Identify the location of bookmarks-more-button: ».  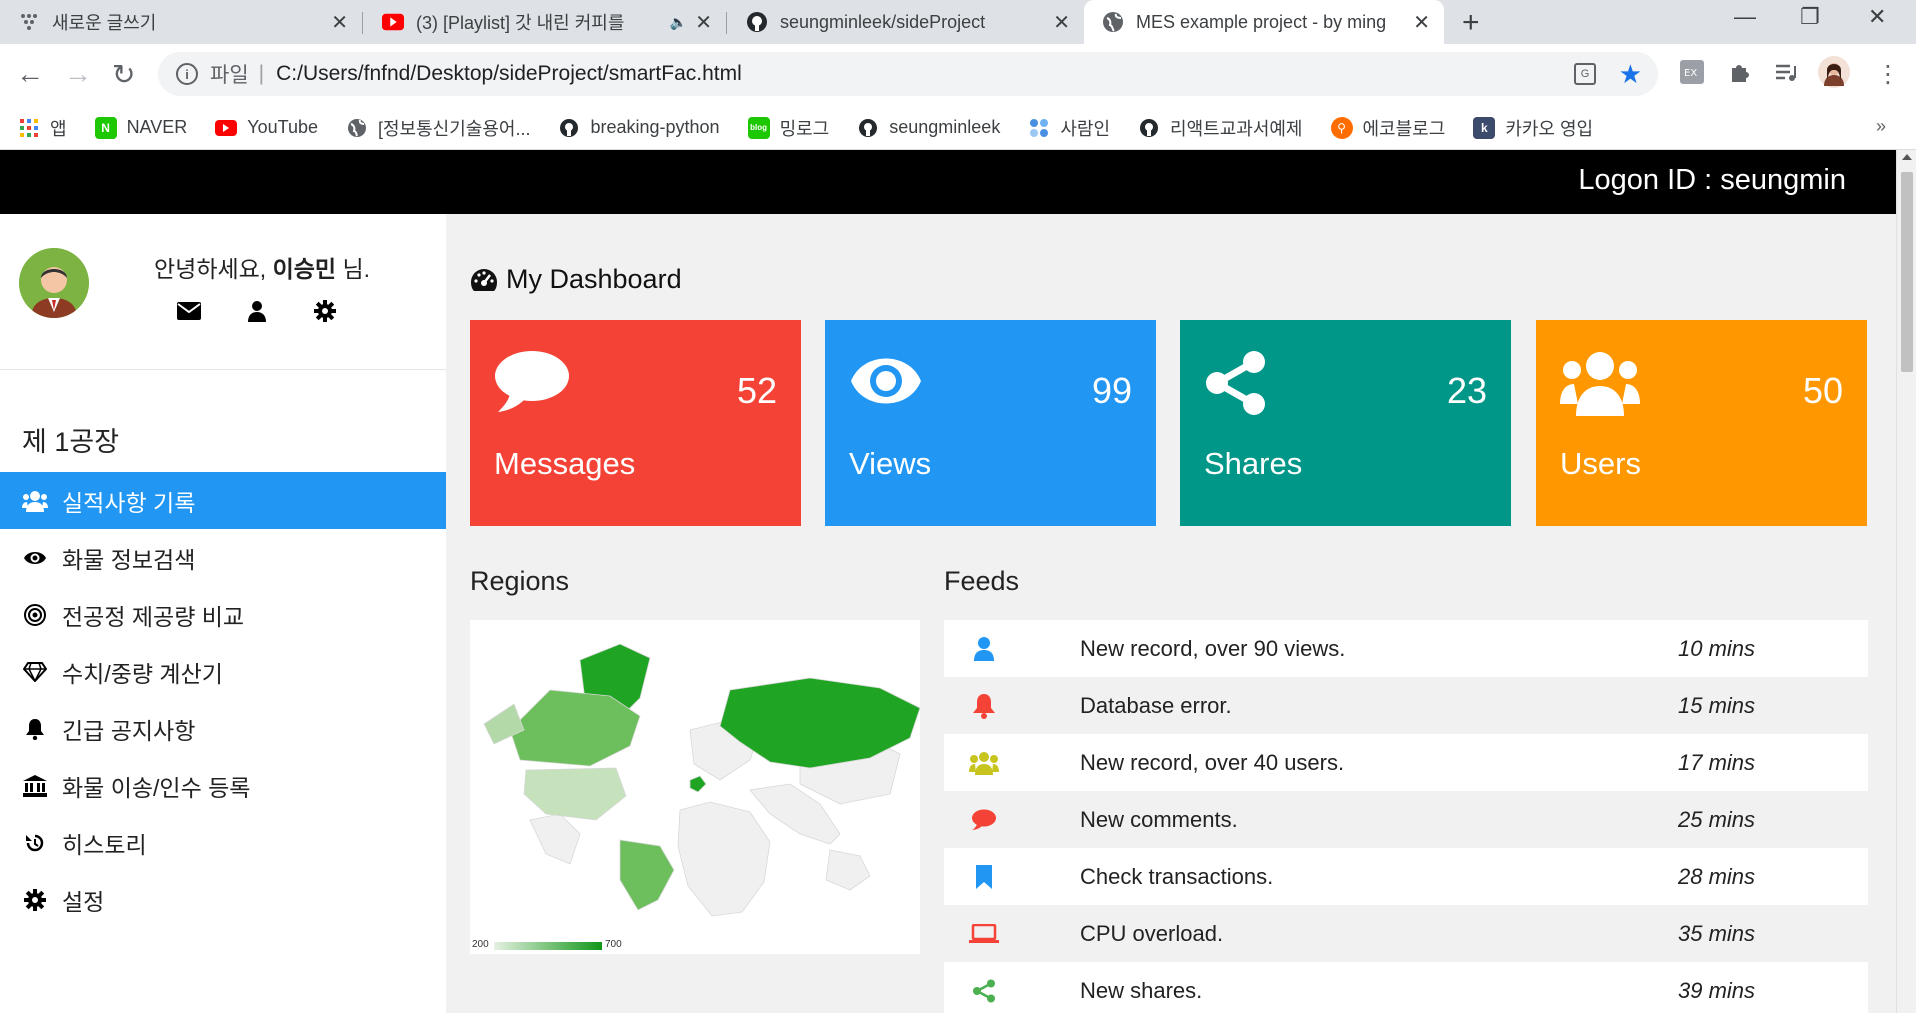
(1881, 126).